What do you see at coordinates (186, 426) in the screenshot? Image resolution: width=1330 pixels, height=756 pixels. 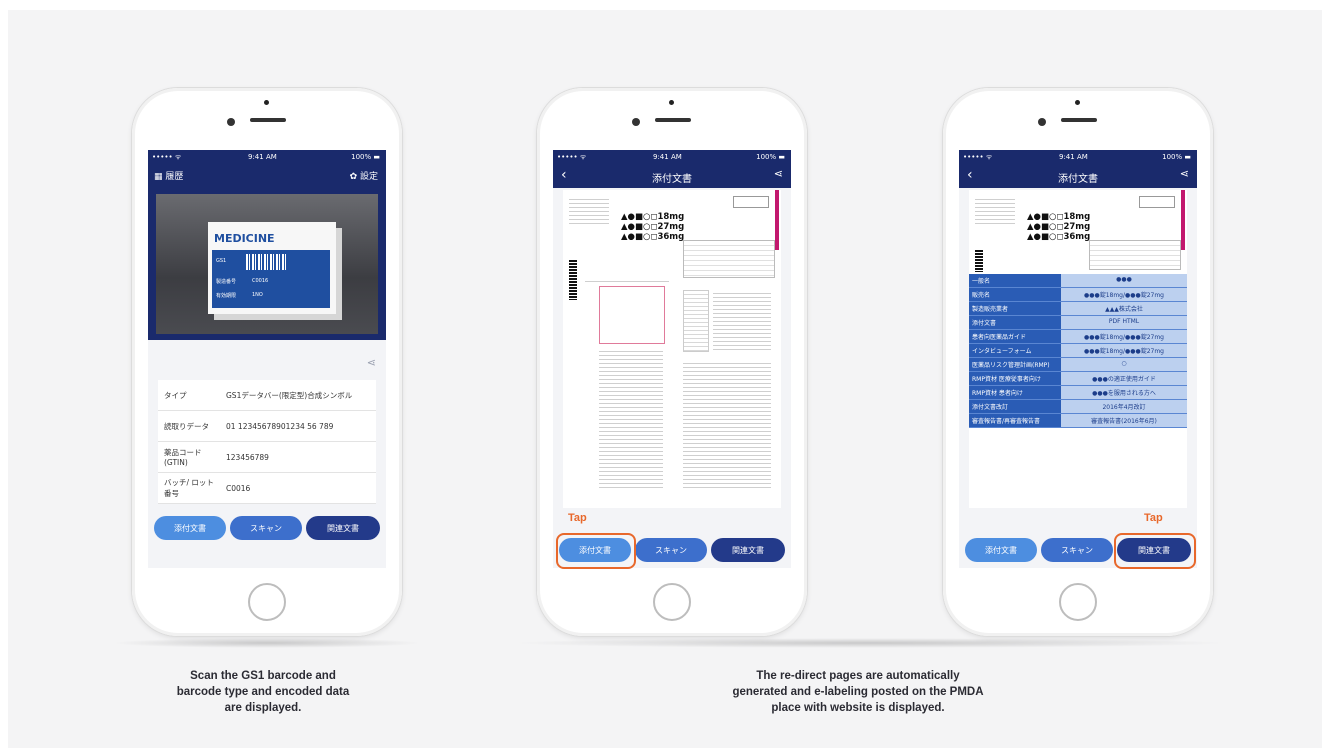 I see `row-key: 読取りデータ` at bounding box center [186, 426].